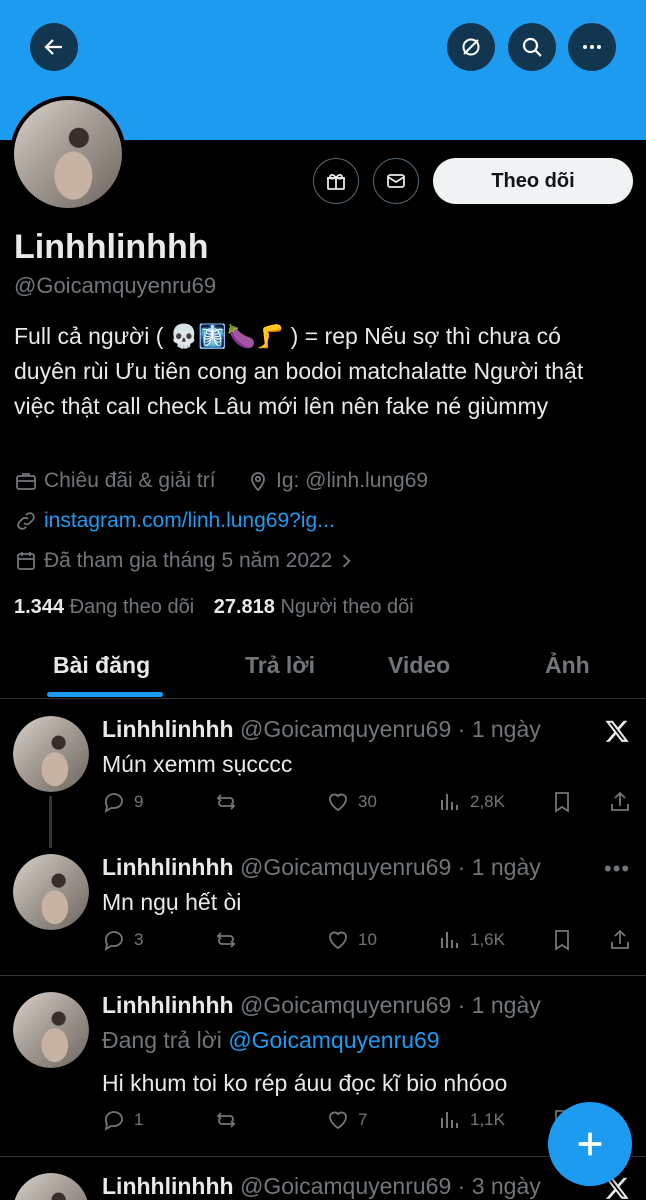 This screenshot has height=1200, width=646. I want to click on compose-button, so click(590, 1144).